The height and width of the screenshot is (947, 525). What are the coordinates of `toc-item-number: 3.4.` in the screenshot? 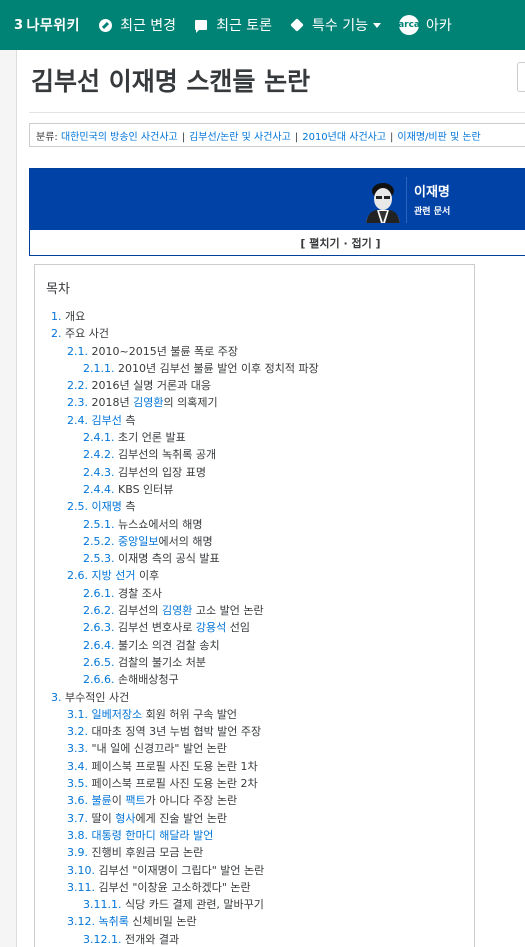 It's located at (77, 766).